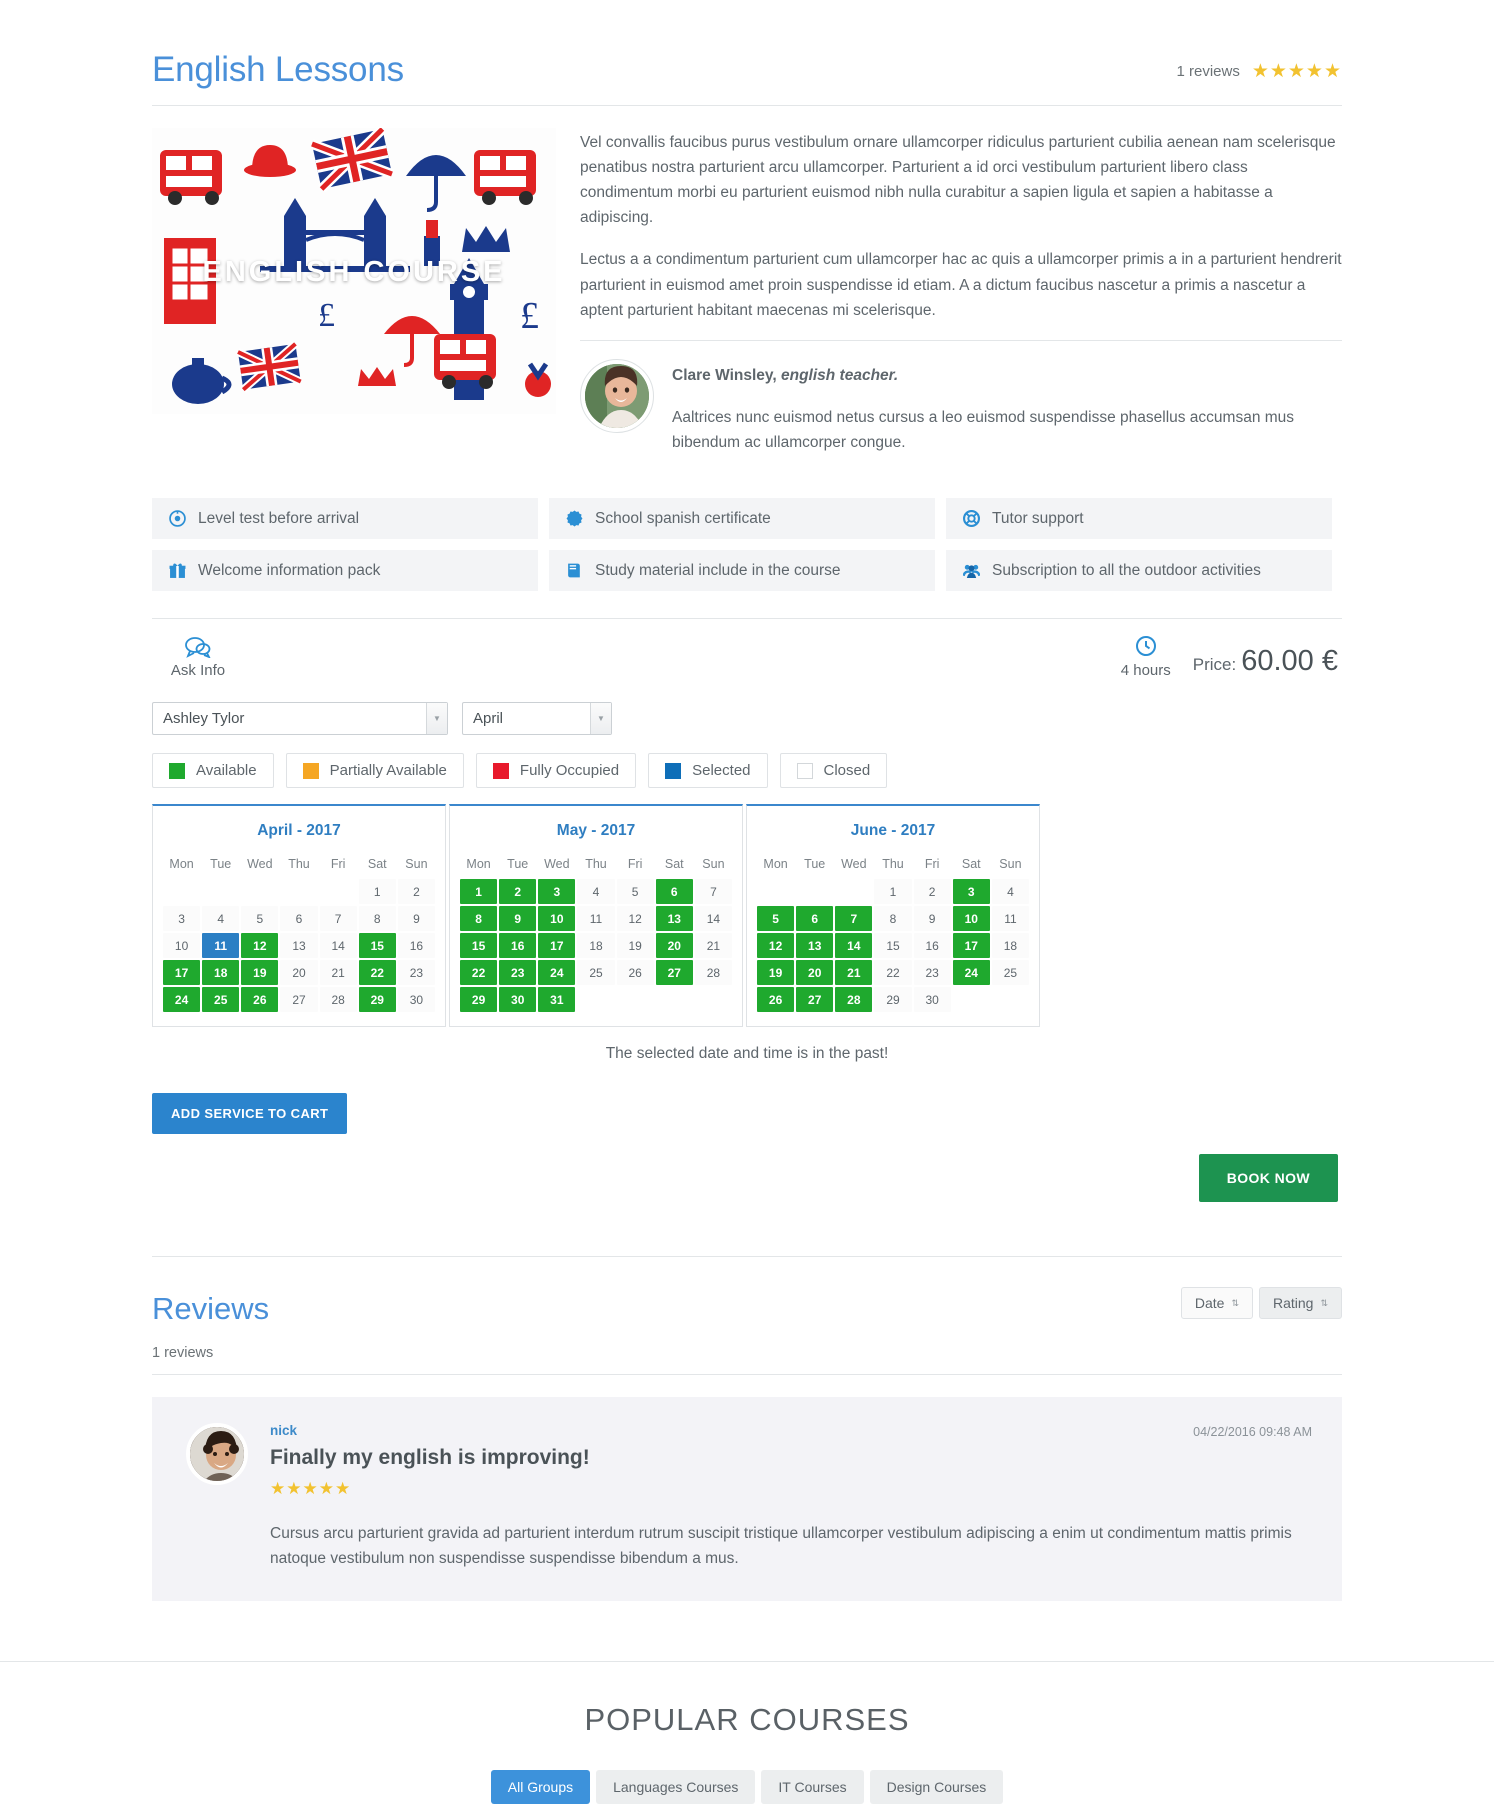  What do you see at coordinates (537, 719) in the screenshot?
I see `month-select: April ▼` at bounding box center [537, 719].